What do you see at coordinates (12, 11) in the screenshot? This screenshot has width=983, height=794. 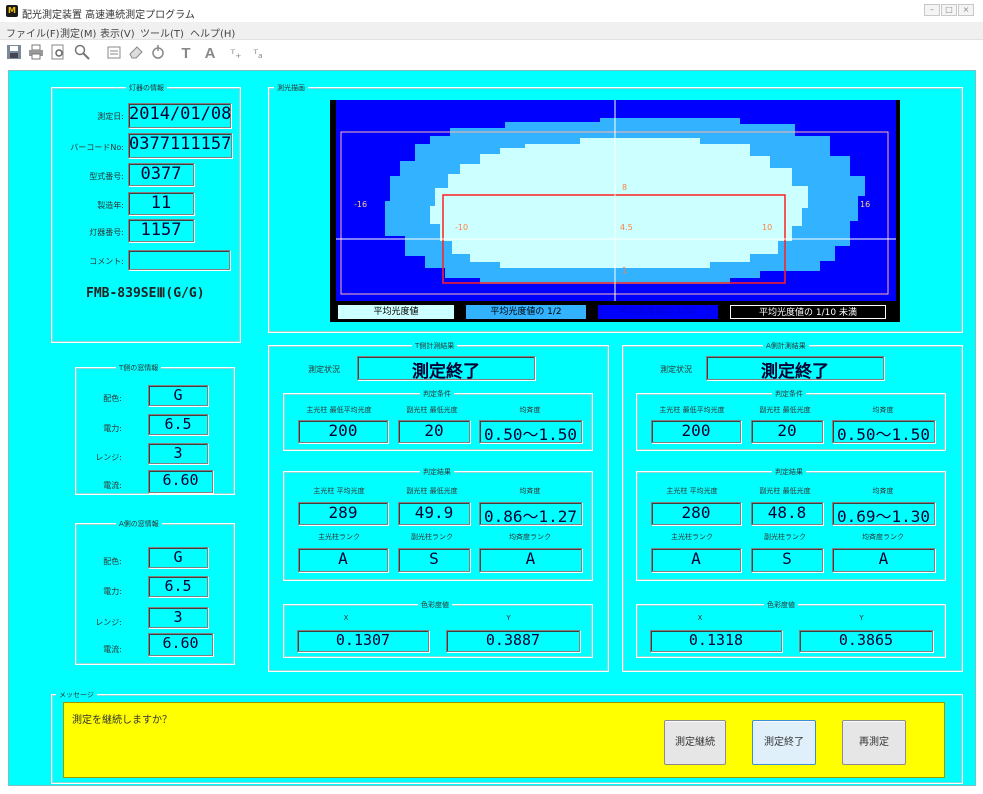 I see `app-icon: M` at bounding box center [12, 11].